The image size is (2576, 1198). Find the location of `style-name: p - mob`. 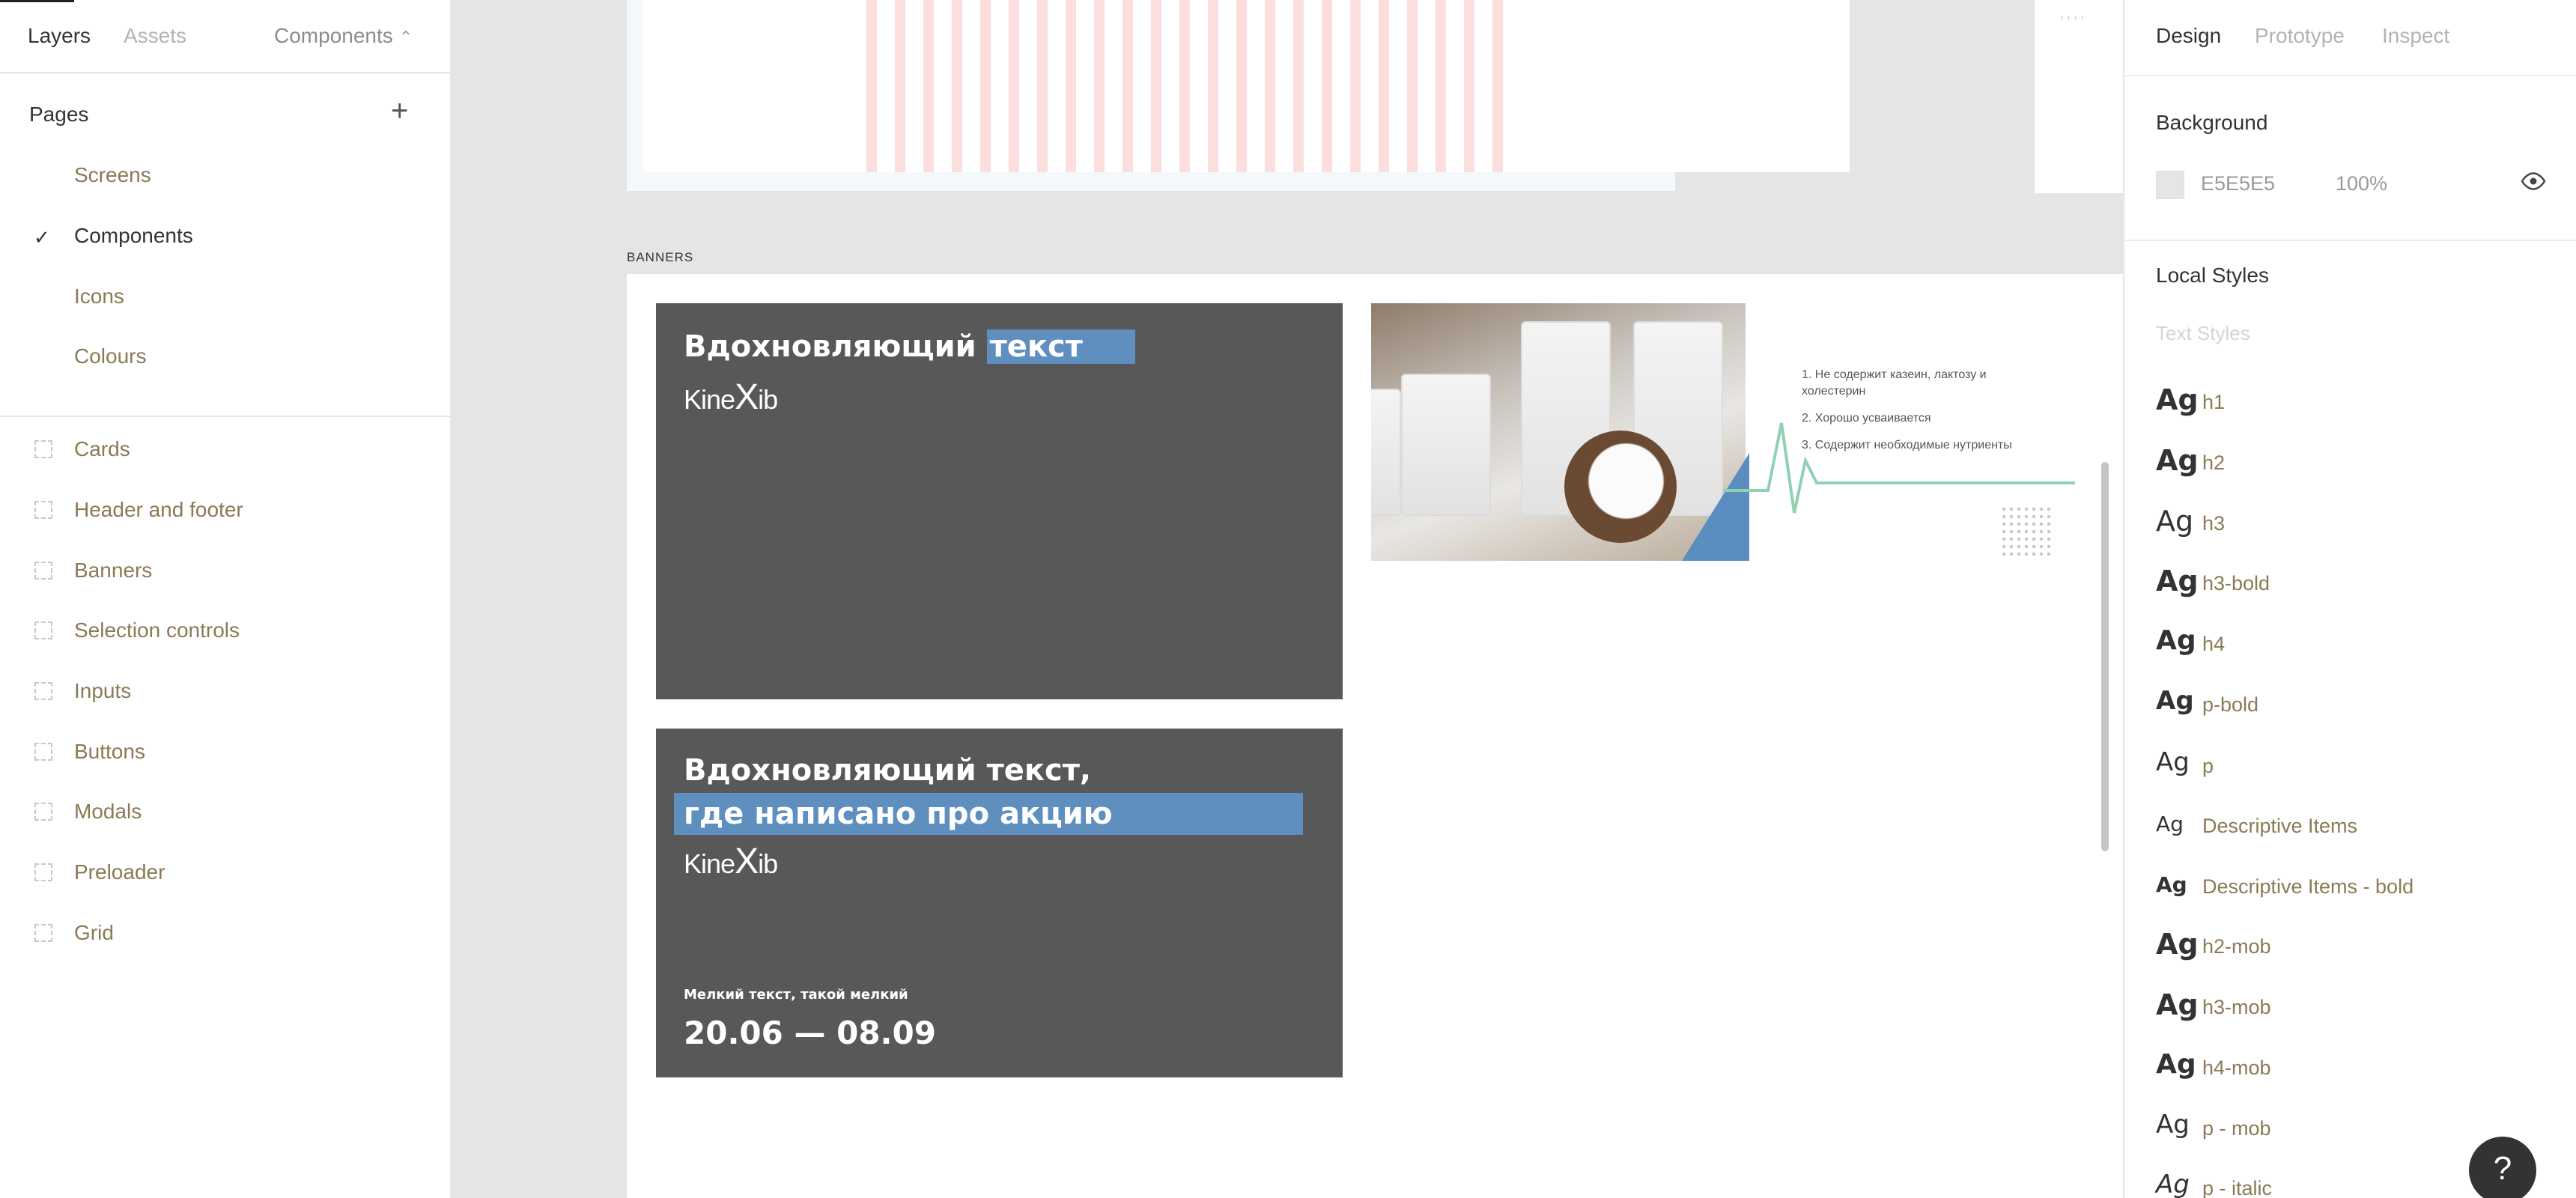

style-name: p - mob is located at coordinates (2236, 1128).